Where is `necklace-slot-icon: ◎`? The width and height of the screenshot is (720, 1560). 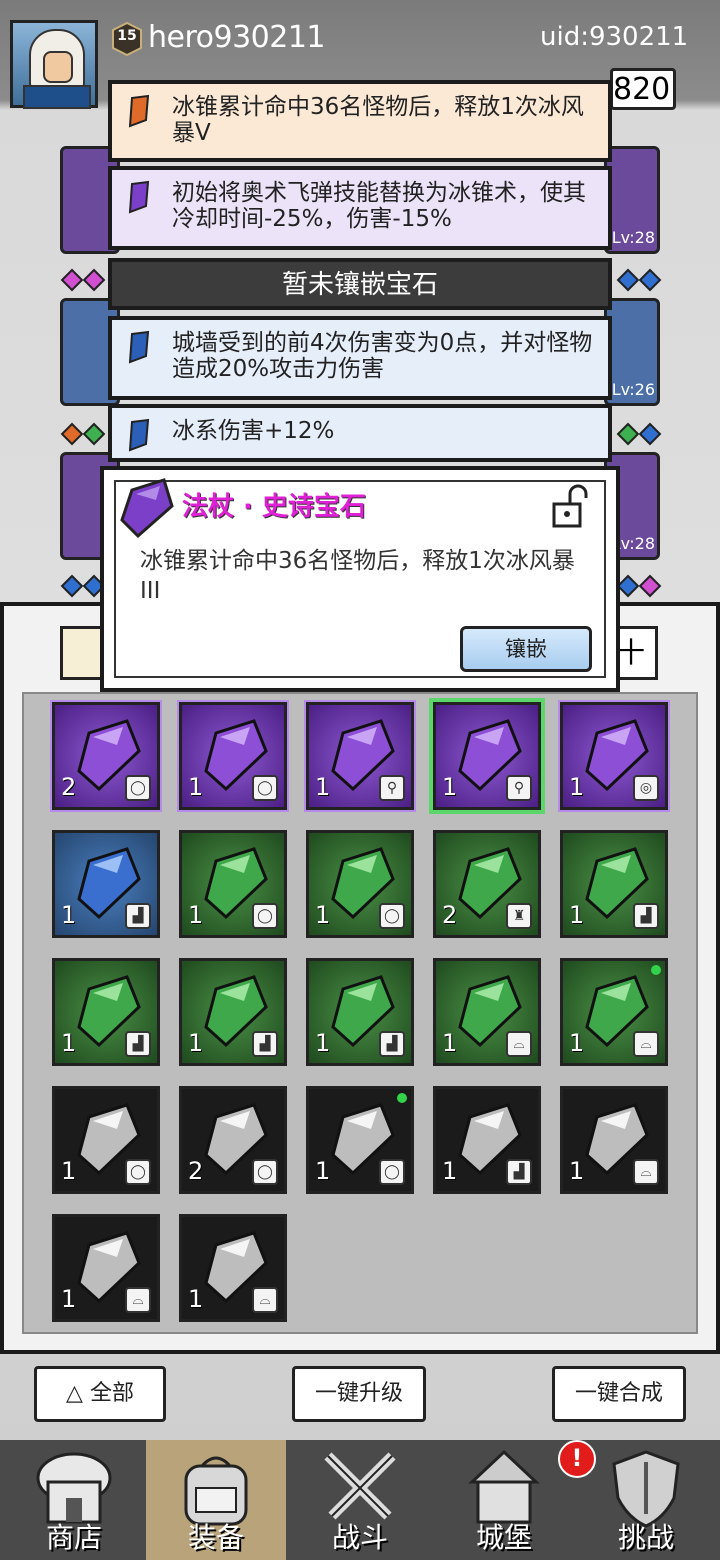 necklace-slot-icon: ◎ is located at coordinates (646, 788).